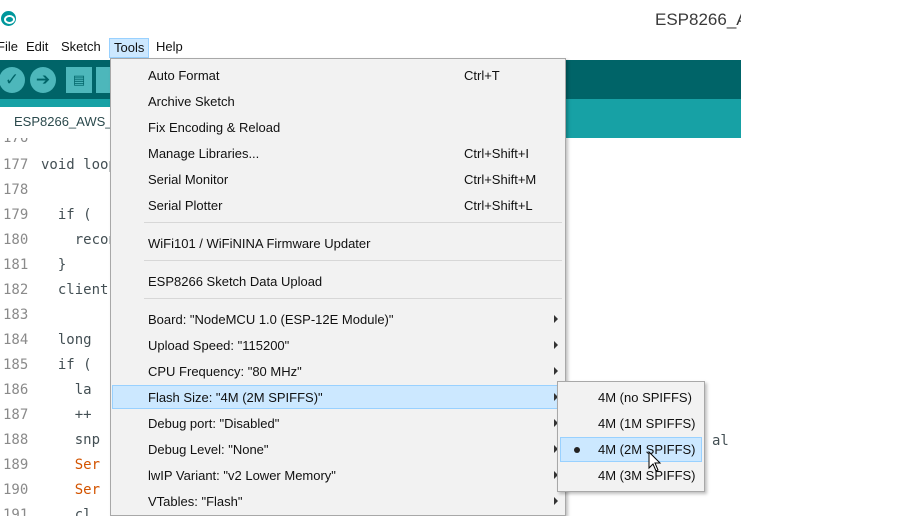 The height and width of the screenshot is (516, 917). What do you see at coordinates (698, 19) in the screenshot?
I see `window-title: ESP8266_AWS_IoT` at bounding box center [698, 19].